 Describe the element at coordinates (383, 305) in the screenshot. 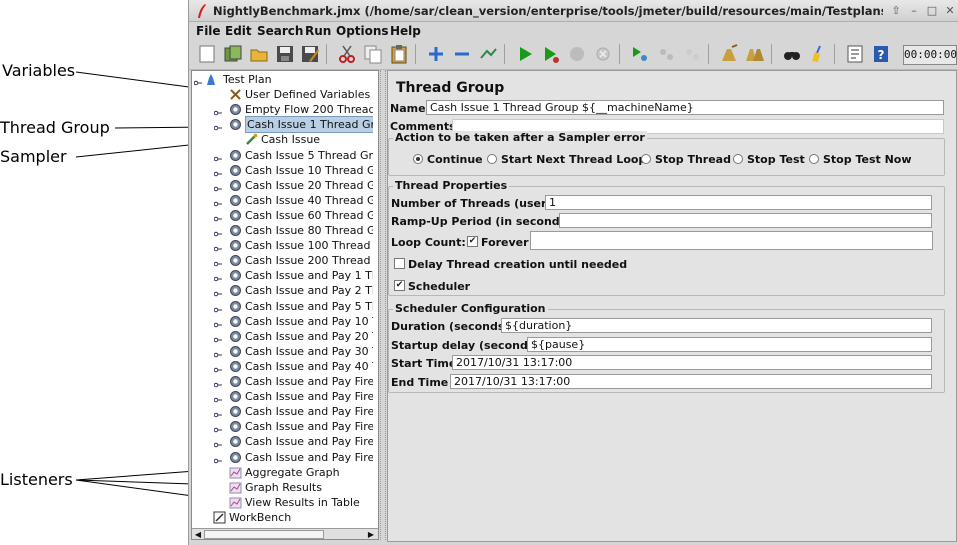

I see `panel-splitter` at that location.